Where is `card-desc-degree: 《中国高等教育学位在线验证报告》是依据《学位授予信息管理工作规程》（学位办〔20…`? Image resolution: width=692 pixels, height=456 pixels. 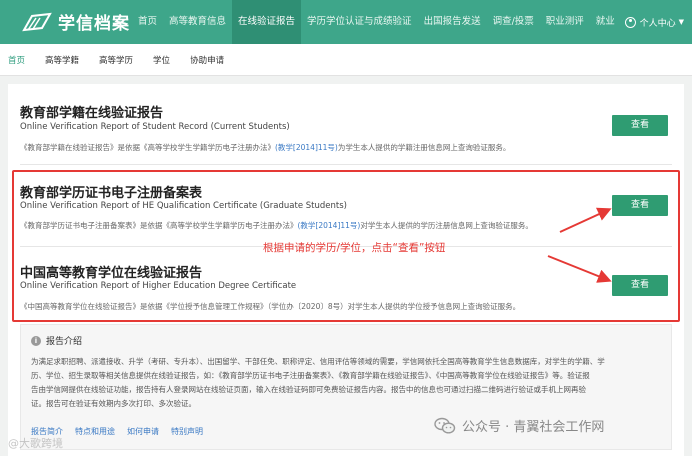
card-desc-degree: 《中国高等教育学位在线验证报告》是依据《学位授予信息管理工作规程》（学位办〔20… is located at coordinates (270, 306).